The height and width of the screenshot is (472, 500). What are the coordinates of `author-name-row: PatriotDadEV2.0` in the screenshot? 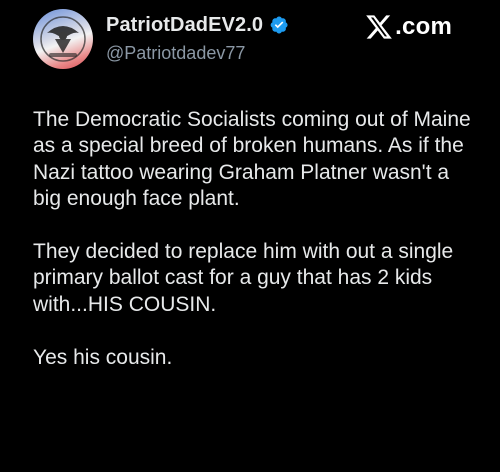 It's located at (197, 25).